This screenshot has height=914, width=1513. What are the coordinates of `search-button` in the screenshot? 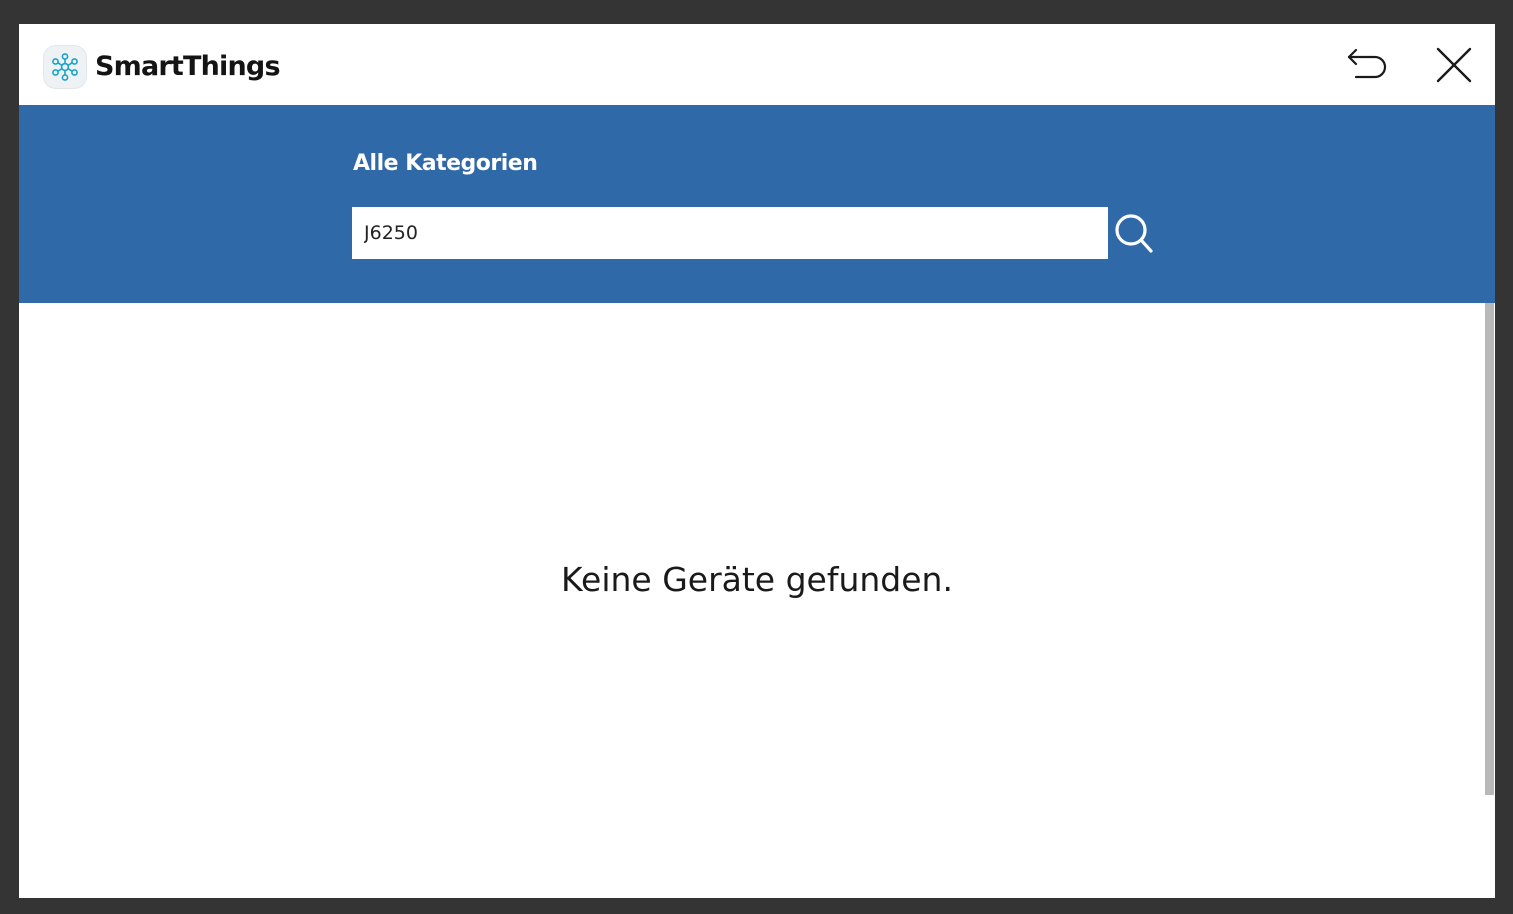 It's located at (1136, 235).